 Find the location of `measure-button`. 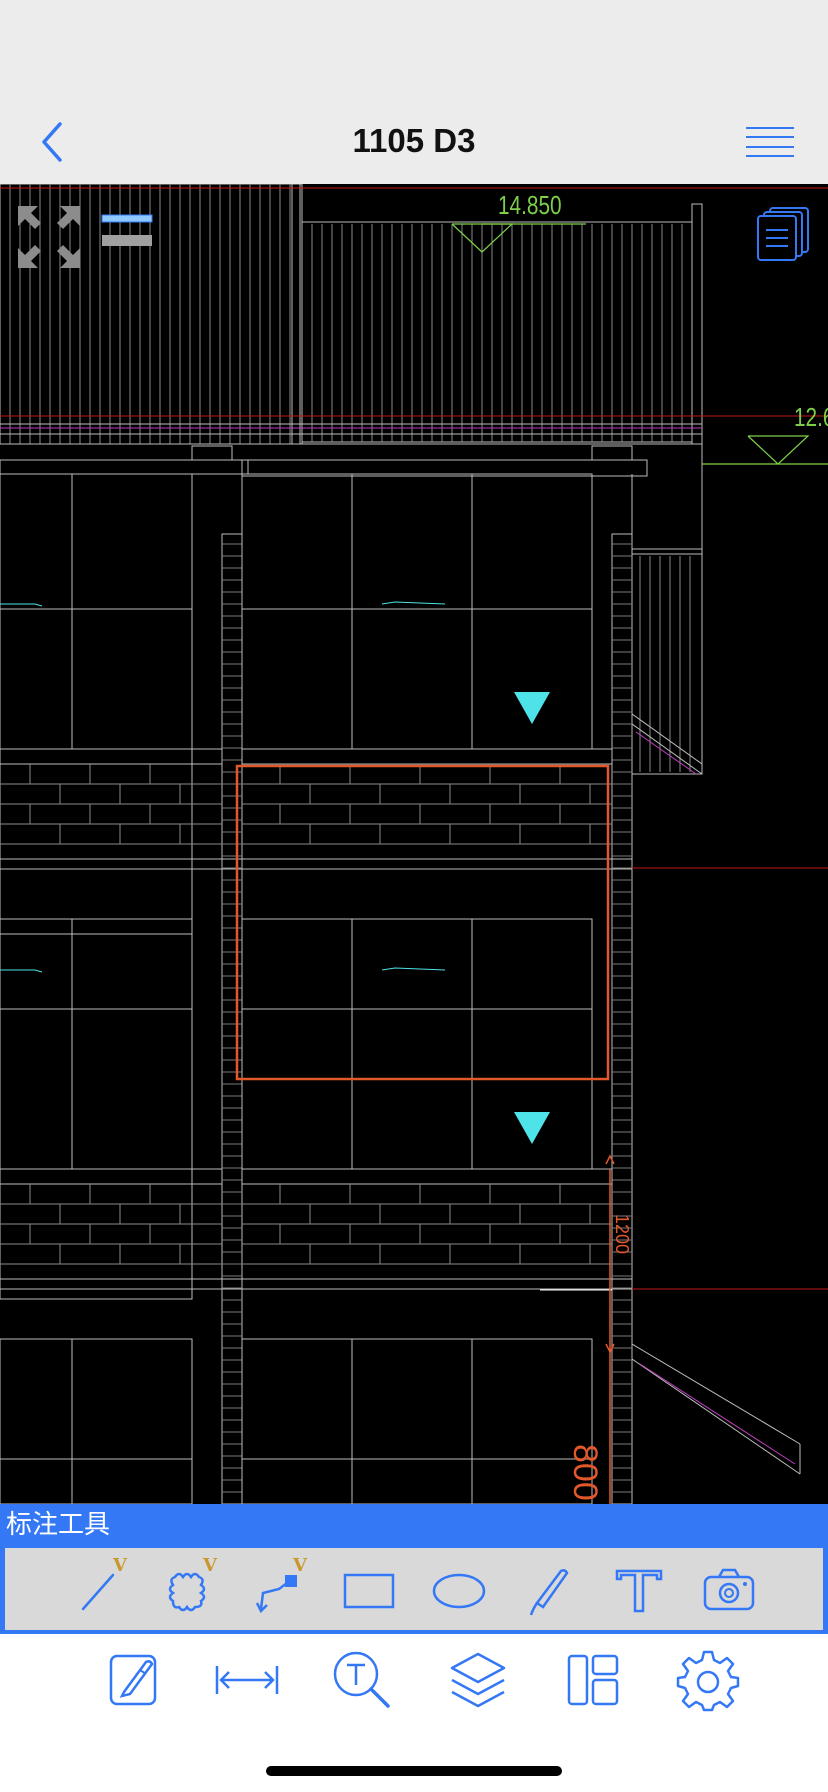

measure-button is located at coordinates (247, 1680).